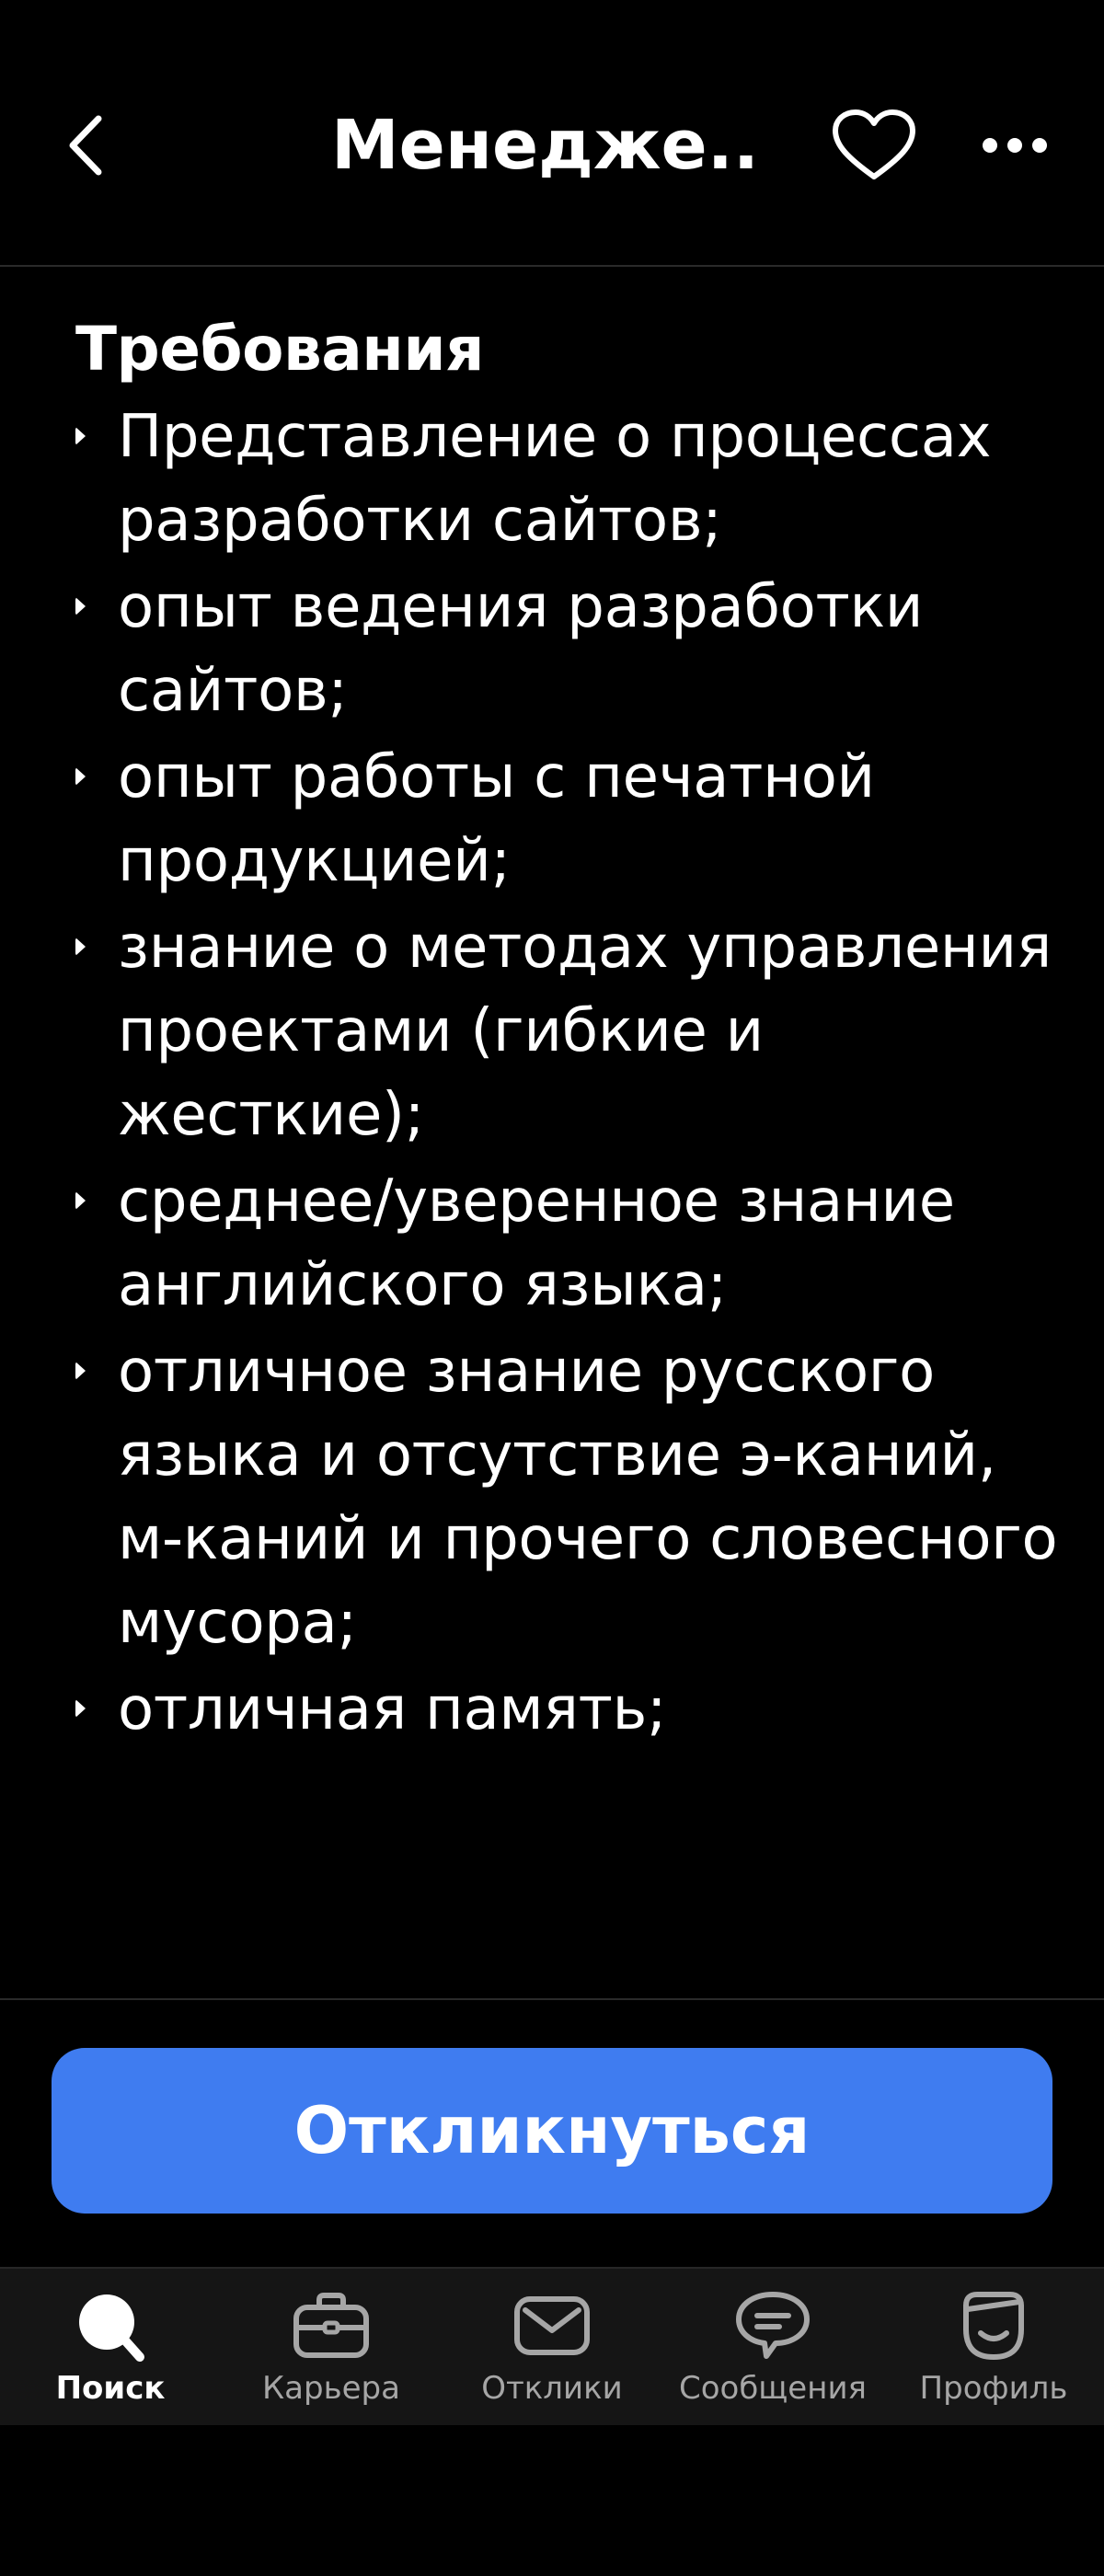  Describe the element at coordinates (772, 2326) in the screenshot. I see `chat-bubble-icon` at that location.